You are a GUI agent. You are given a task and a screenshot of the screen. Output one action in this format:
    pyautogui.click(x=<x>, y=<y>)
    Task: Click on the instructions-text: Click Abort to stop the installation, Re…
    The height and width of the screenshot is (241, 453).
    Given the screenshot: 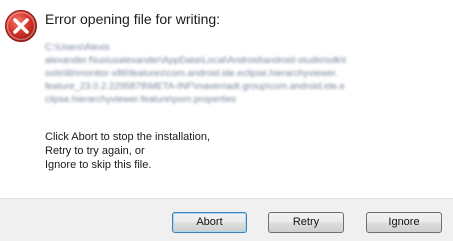 What is the action you would take?
    pyautogui.click(x=127, y=151)
    